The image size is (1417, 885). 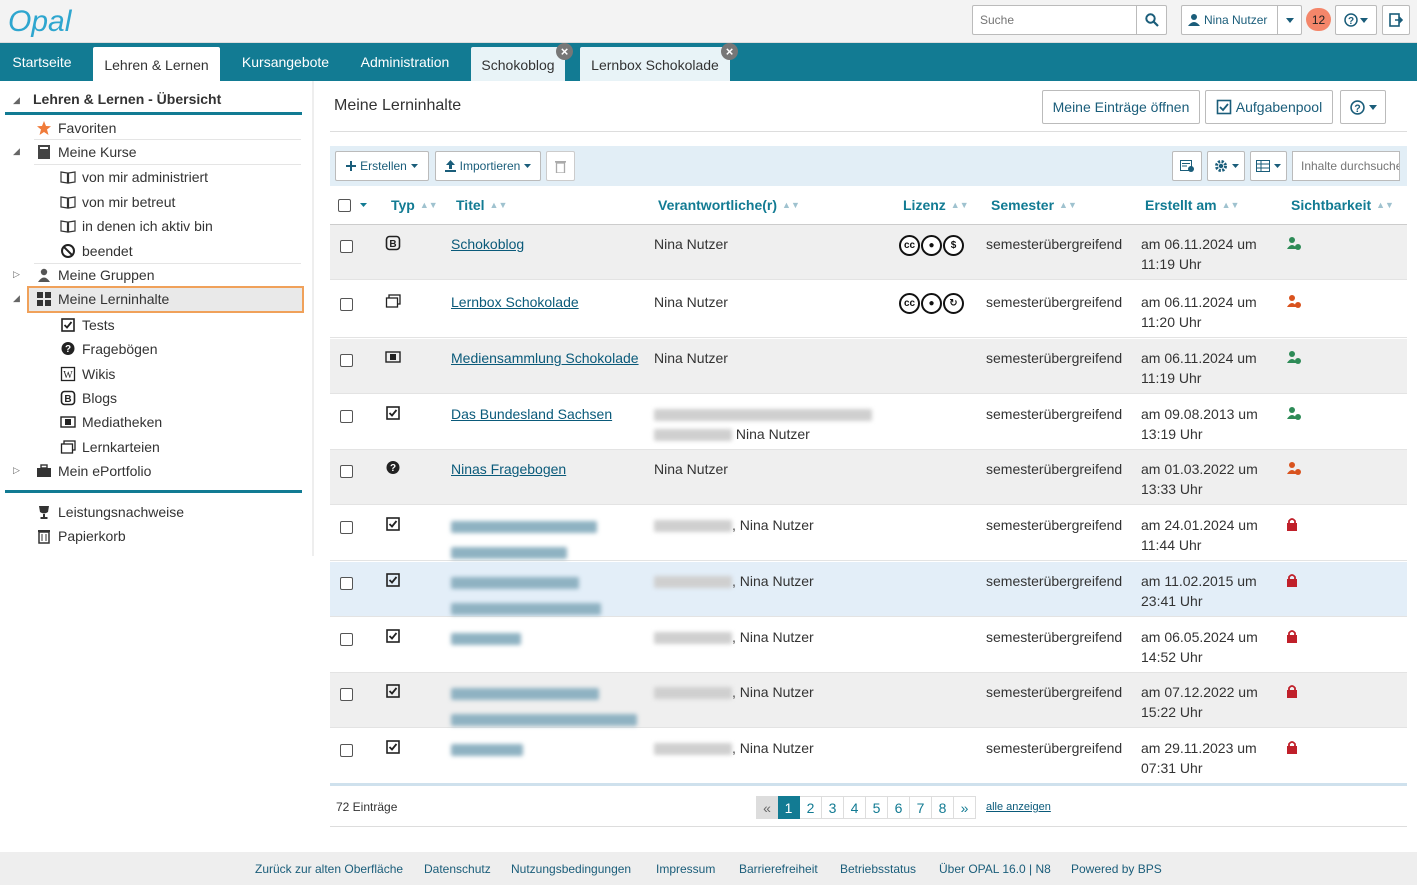 I want to click on sidebar-item-eportfolio: Mein ePortfolio, so click(x=93, y=471).